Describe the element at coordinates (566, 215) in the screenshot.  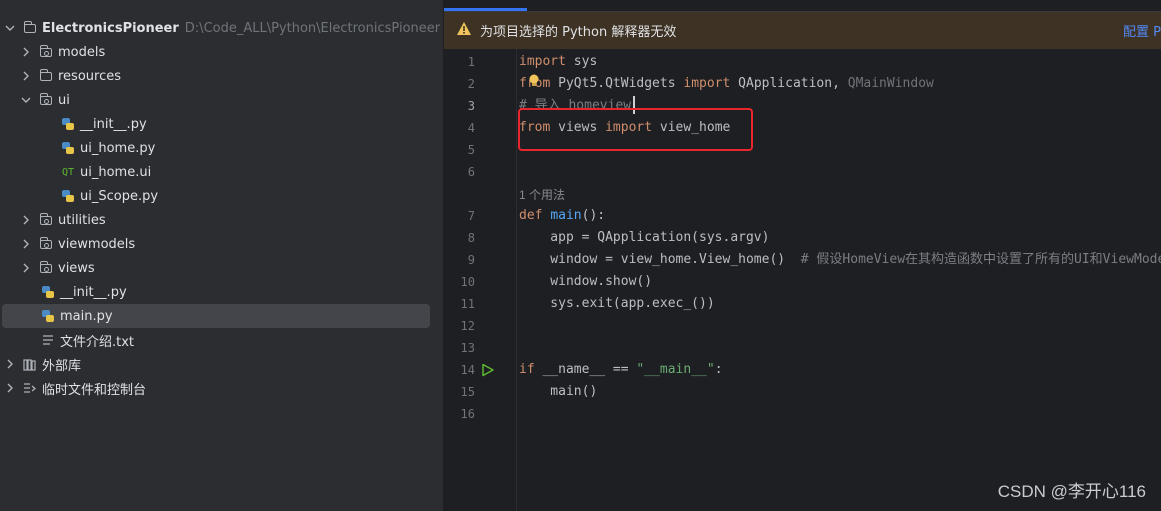
I see `function-name: main` at that location.